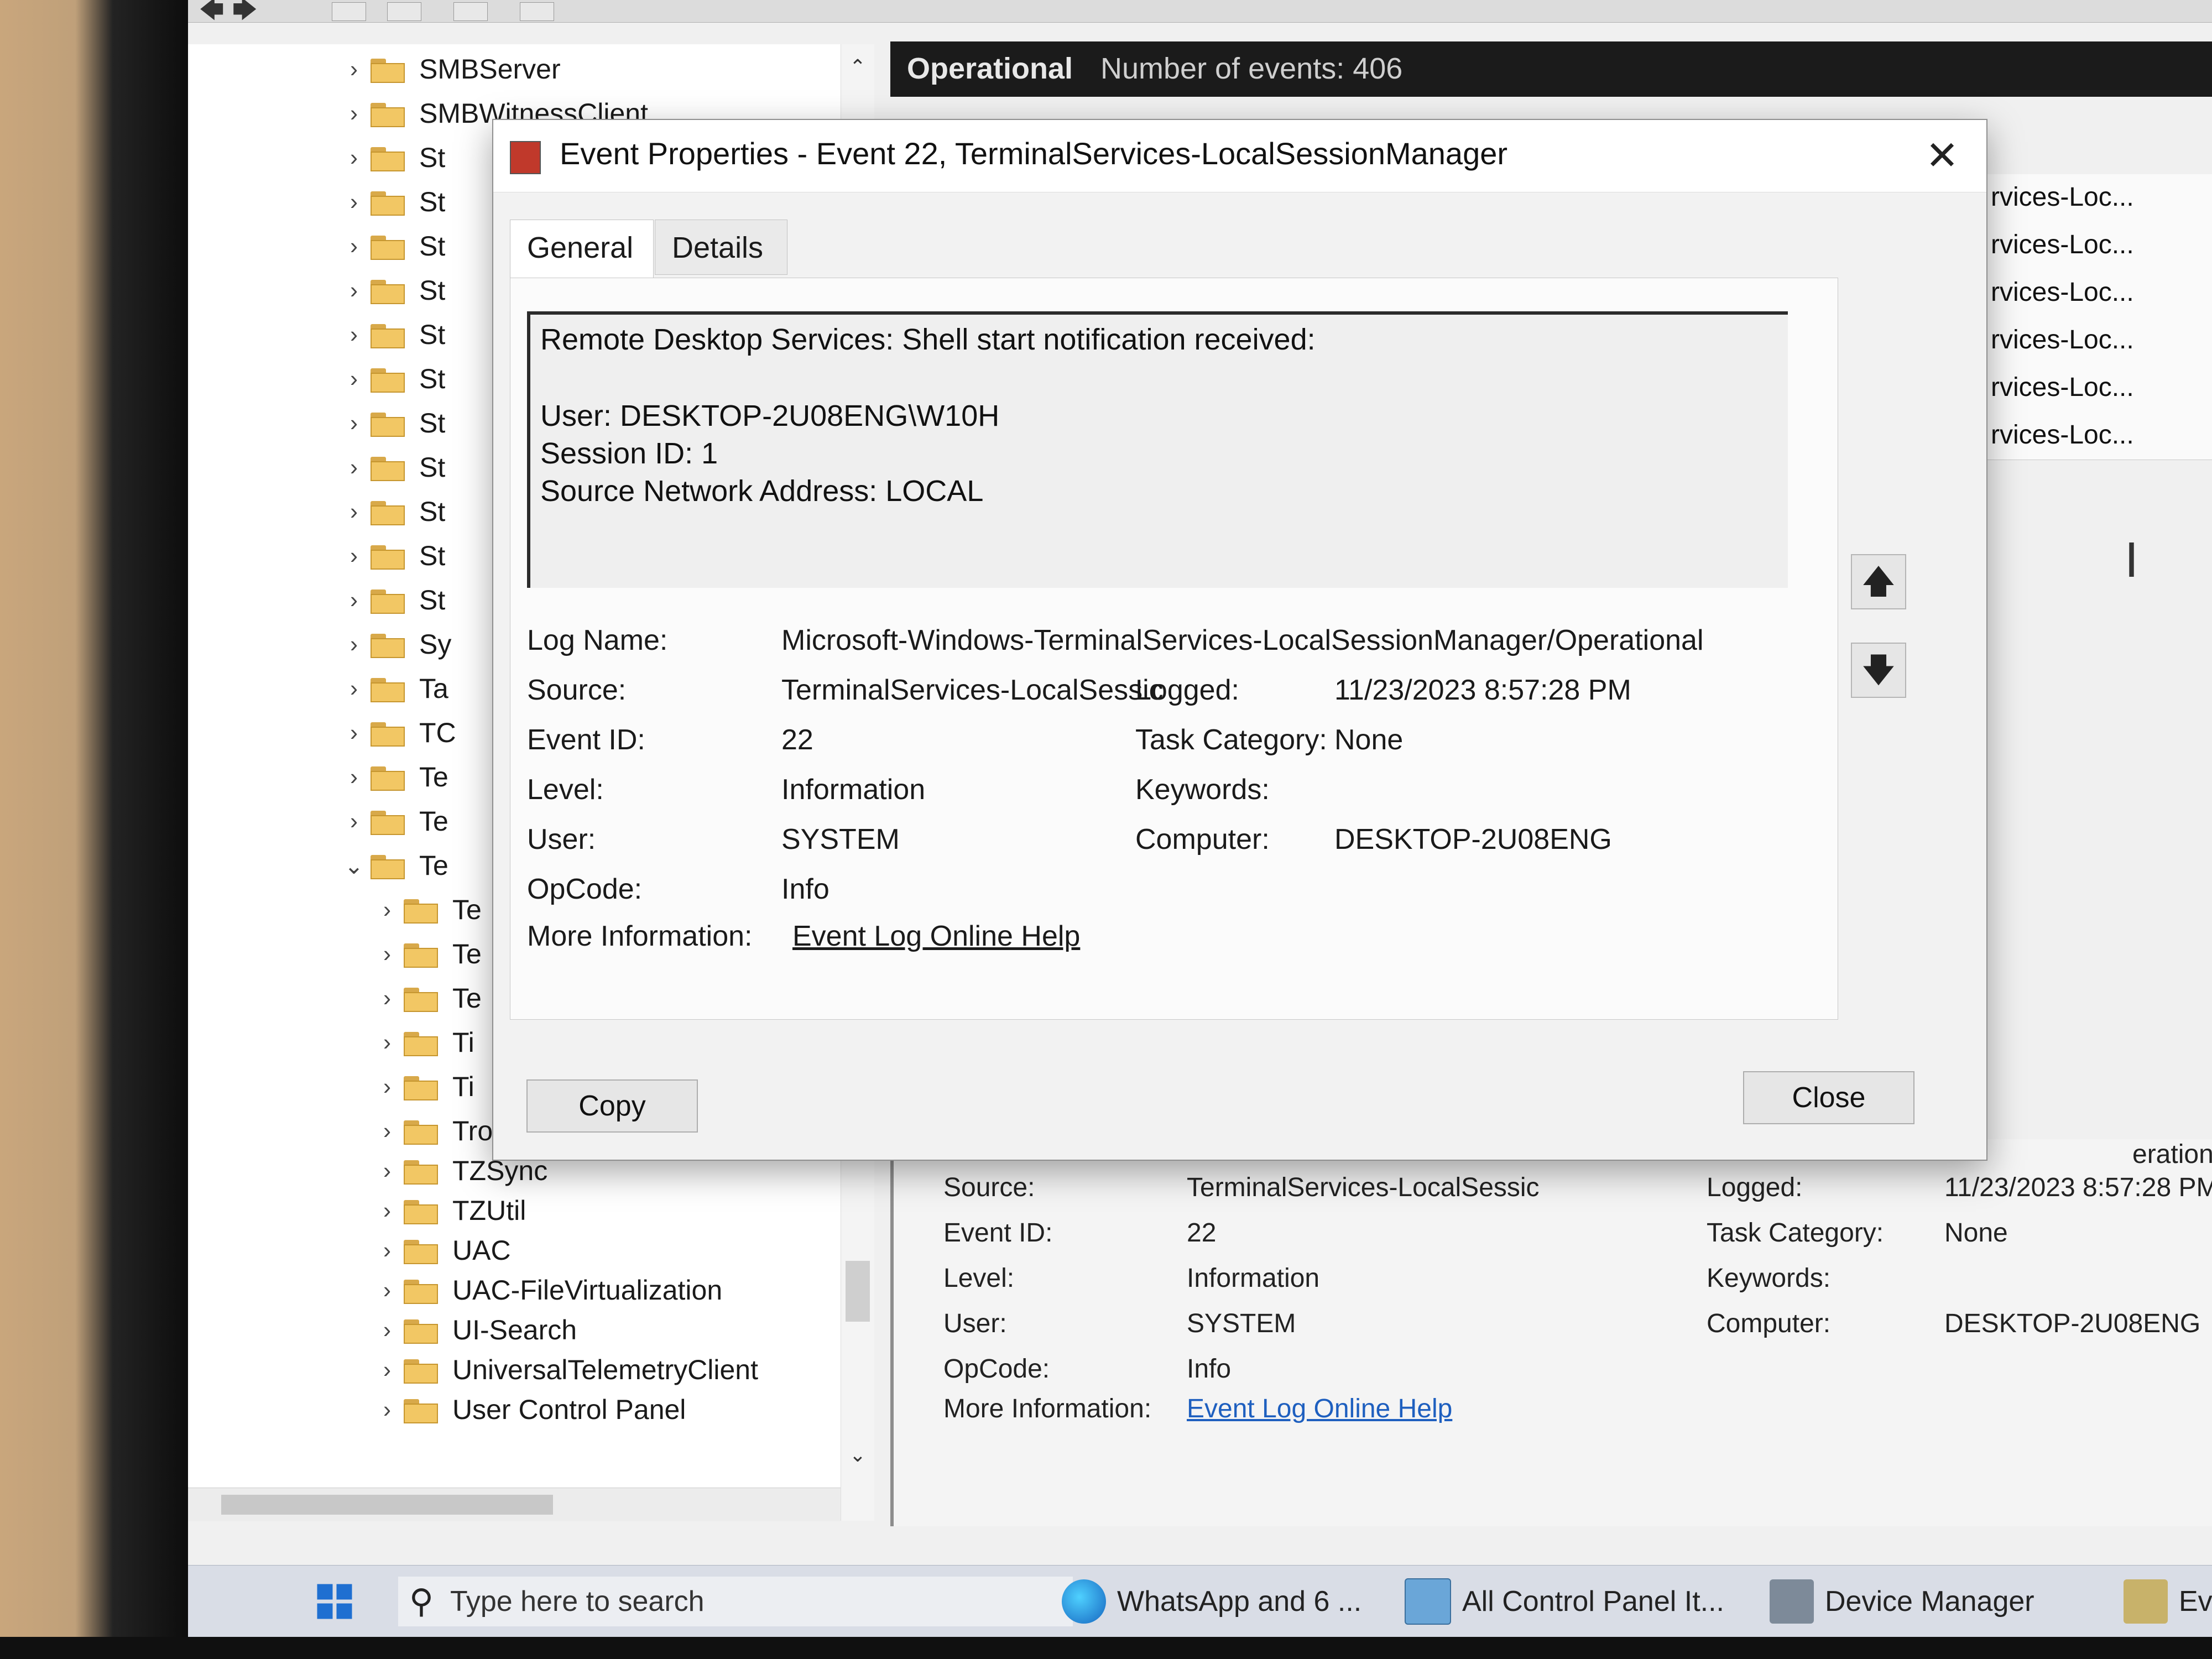 The width and height of the screenshot is (2212, 1659). What do you see at coordinates (334, 1602) in the screenshot?
I see `windows-start-icon` at bounding box center [334, 1602].